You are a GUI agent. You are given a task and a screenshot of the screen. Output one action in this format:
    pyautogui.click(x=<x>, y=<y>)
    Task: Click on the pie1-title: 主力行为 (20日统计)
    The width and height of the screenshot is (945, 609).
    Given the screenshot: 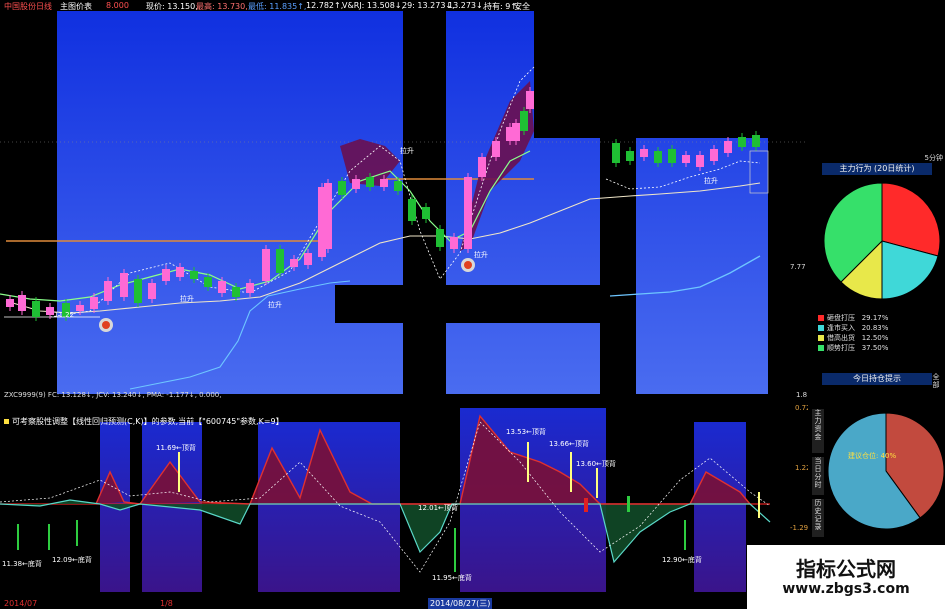 What is the action you would take?
    pyautogui.click(x=877, y=169)
    